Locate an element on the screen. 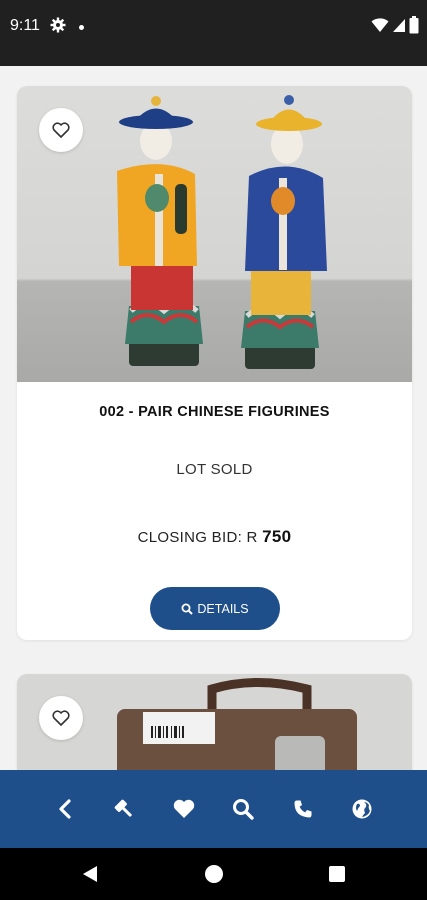 The height and width of the screenshot is (900, 427). lot-status: LOT SOLD is located at coordinates (214, 469).